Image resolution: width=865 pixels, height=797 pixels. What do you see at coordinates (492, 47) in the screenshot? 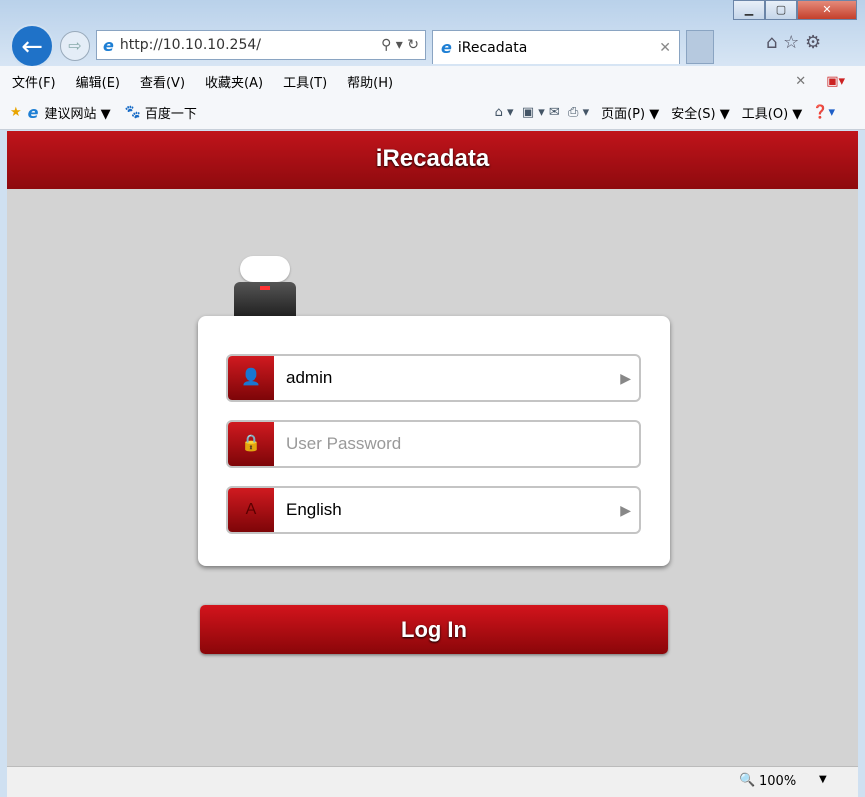
I see `tab-title: iRecadata` at bounding box center [492, 47].